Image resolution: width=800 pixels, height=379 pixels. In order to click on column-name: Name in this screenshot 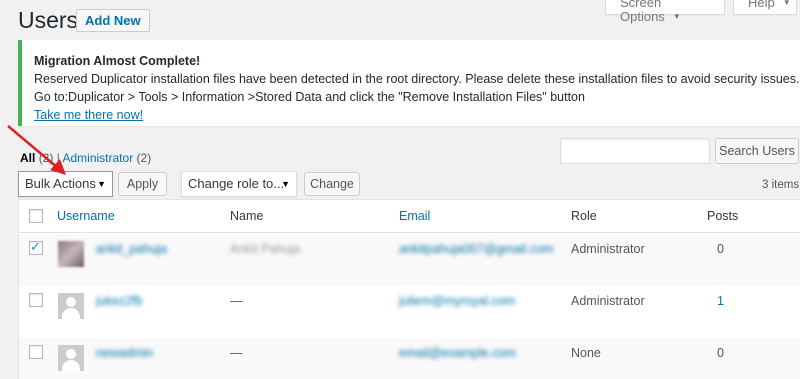, I will do `click(247, 216)`.